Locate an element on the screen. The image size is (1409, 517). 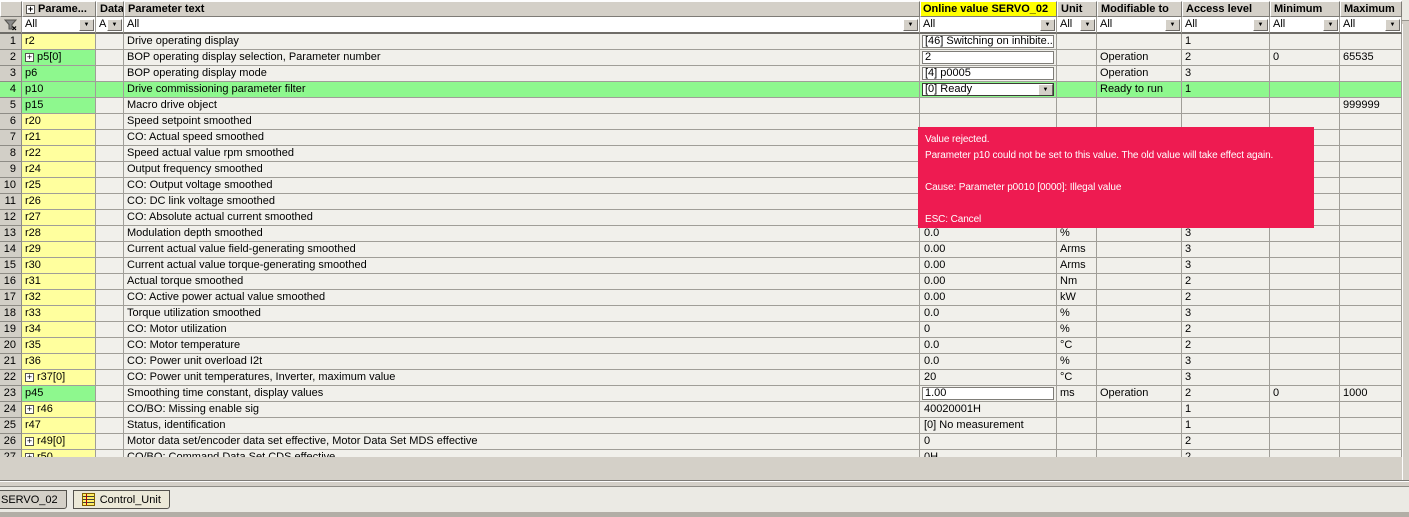
parameter-cell: r32 is located at coordinates (59, 298).